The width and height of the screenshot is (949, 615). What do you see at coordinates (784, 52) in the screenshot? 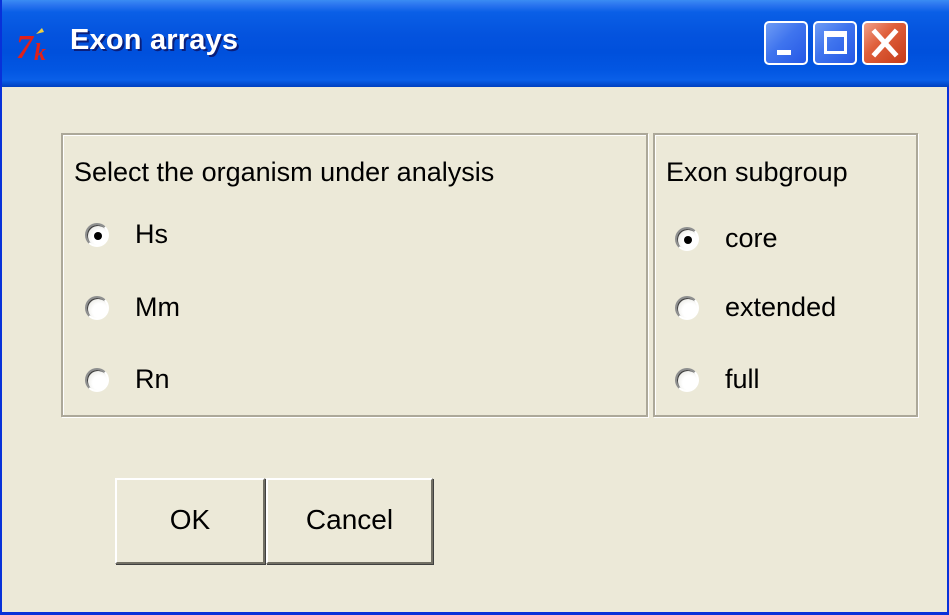
I see `minimize-icon` at bounding box center [784, 52].